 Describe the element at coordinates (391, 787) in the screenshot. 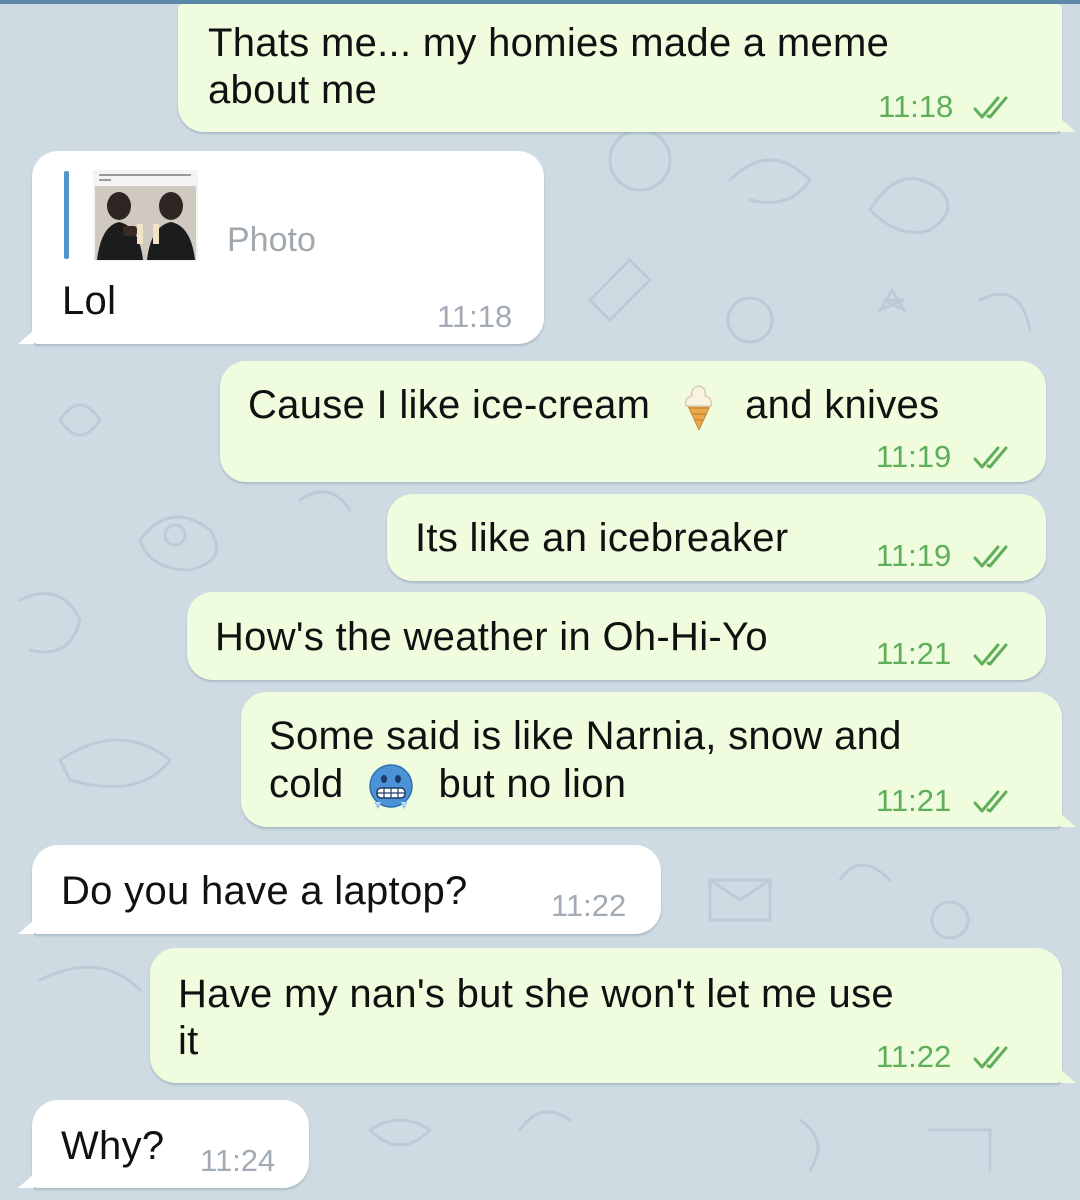

I see `cold-face-emoji-icon` at that location.